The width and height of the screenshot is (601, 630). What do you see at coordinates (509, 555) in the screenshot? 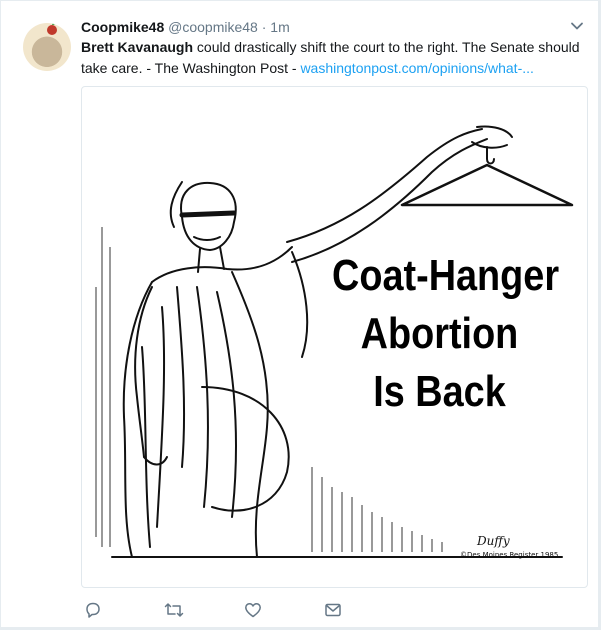
I see `cartoon-credit: ©Des Moines Register 1985` at bounding box center [509, 555].